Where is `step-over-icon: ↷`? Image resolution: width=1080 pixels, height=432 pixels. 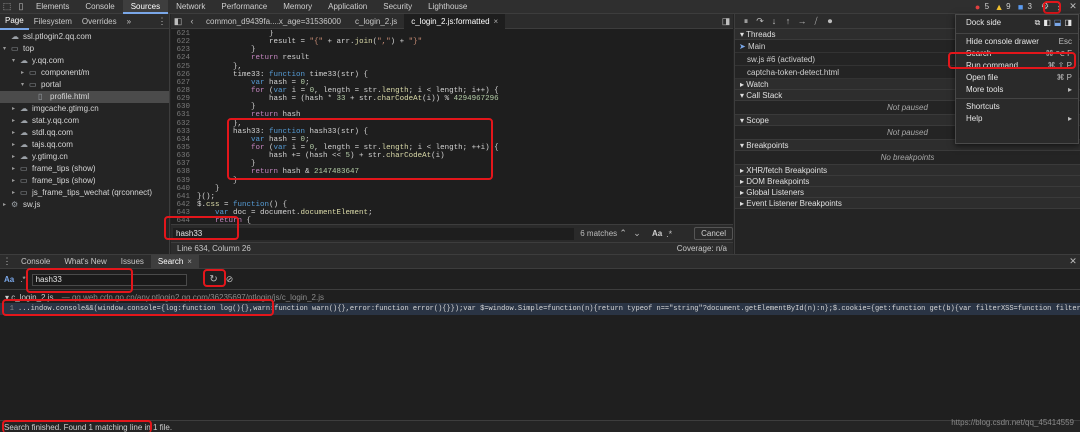
step-over-icon: ↷ is located at coordinates (760, 21).